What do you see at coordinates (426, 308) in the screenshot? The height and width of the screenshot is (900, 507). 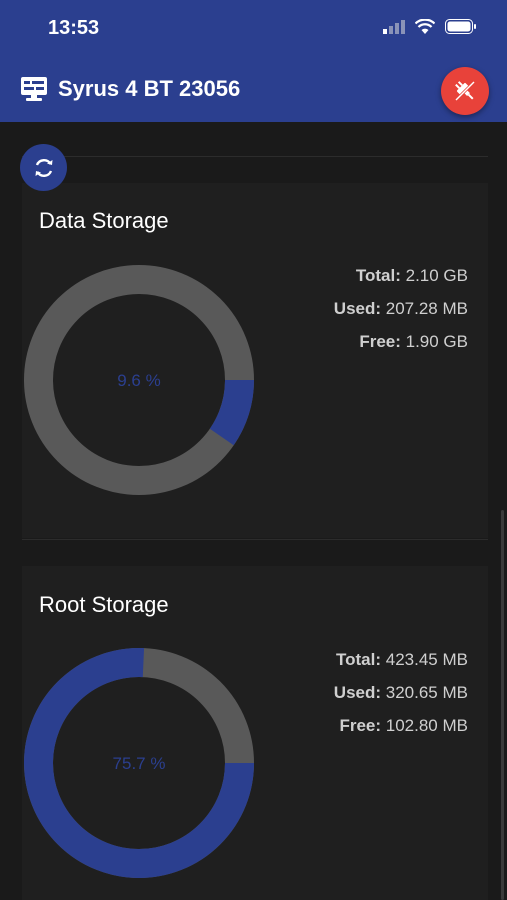 I see `used-value: 207.28 MB` at bounding box center [426, 308].